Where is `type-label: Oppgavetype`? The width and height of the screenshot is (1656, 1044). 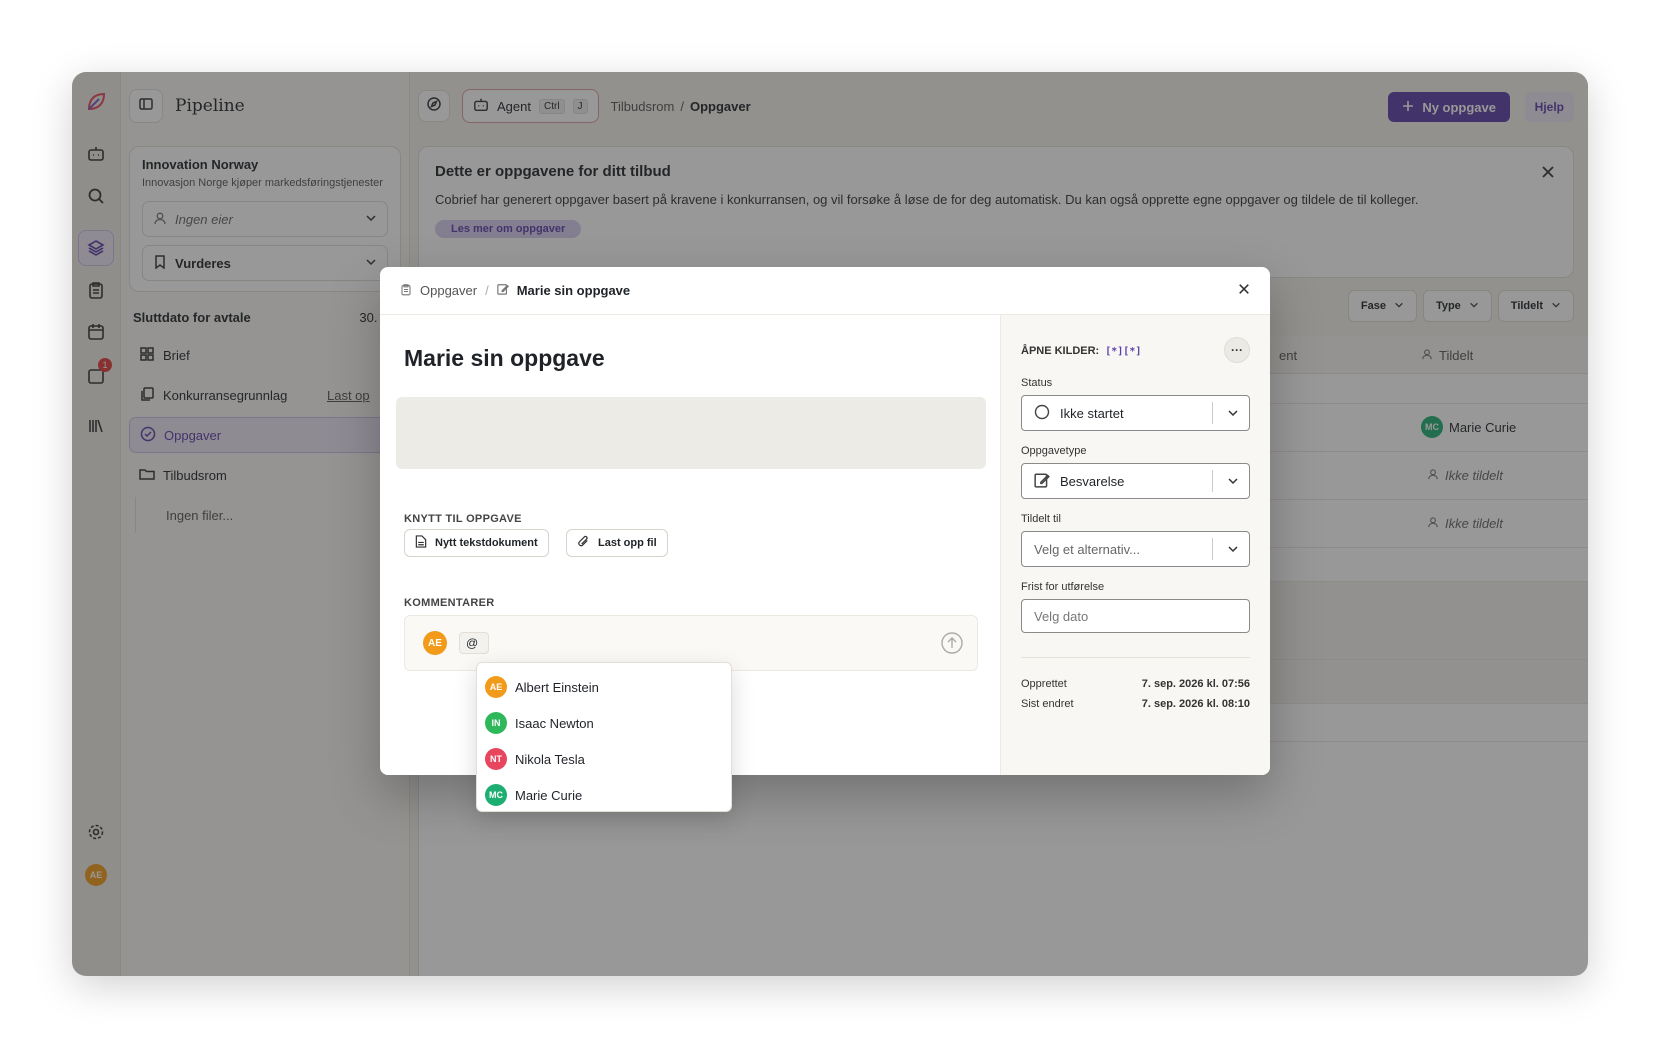 type-label: Oppgavetype is located at coordinates (1054, 451).